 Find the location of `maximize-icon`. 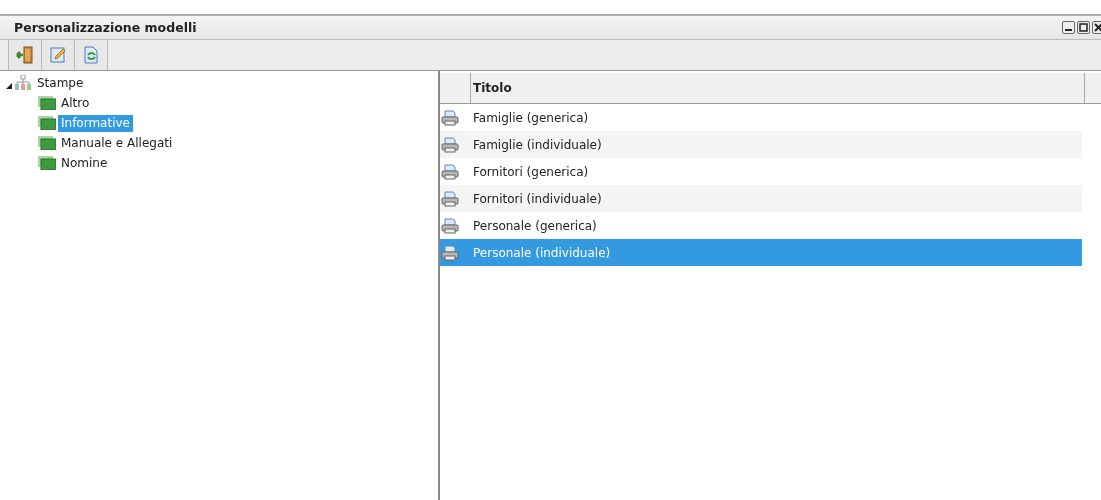

maximize-icon is located at coordinates (1083, 27).